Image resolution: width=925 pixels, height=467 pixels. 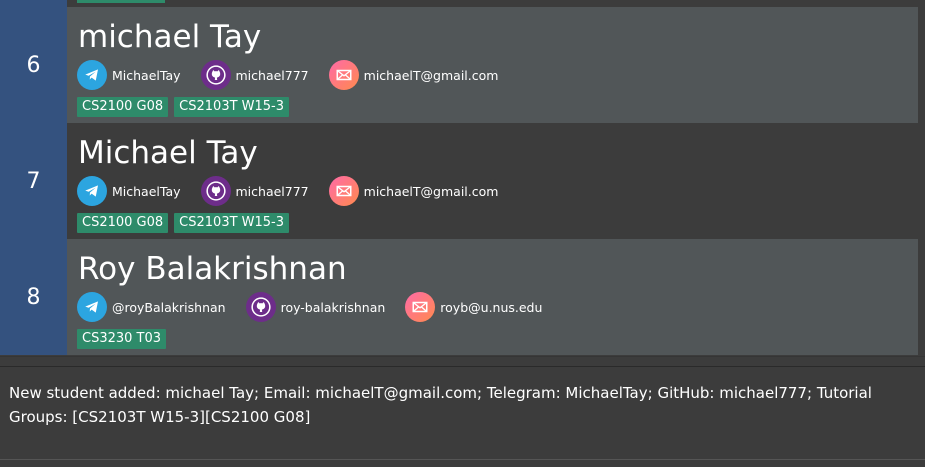 I want to click on student-card-partial, so click(x=459, y=3).